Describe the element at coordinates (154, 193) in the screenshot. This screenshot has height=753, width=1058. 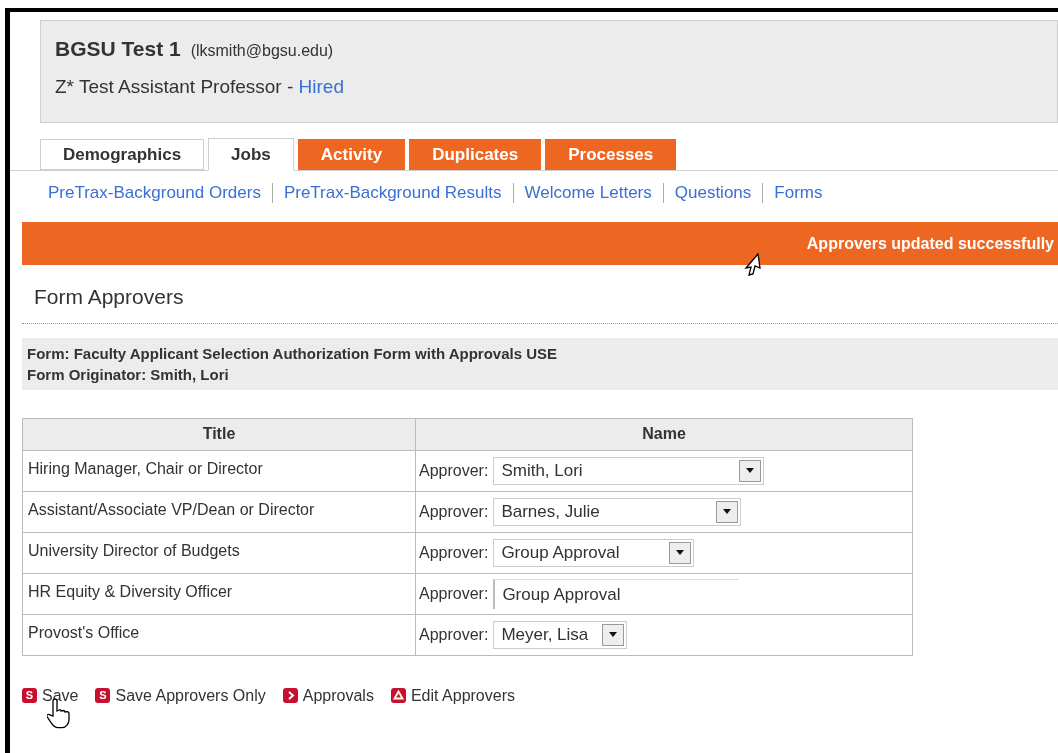
I see `sub-nav-link: PreTrax-Background Orders` at that location.